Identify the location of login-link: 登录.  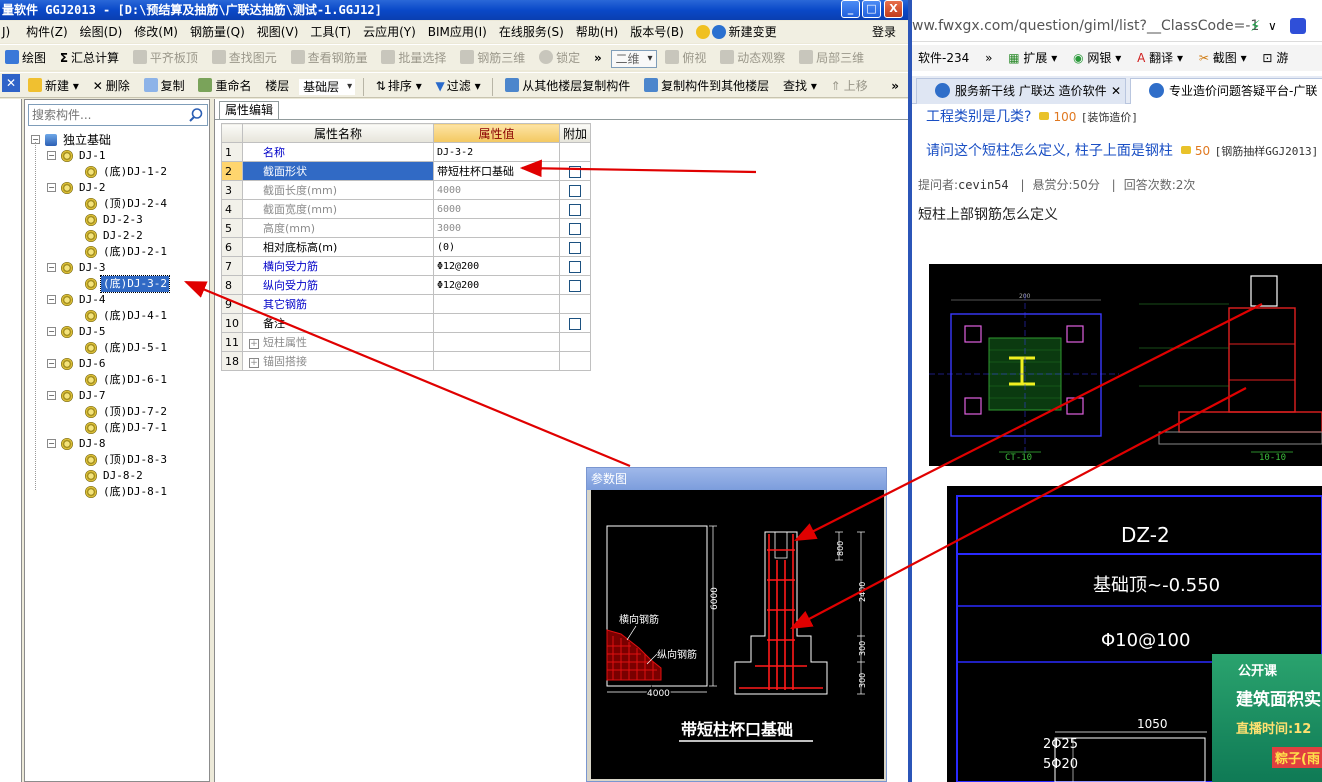
(884, 32).